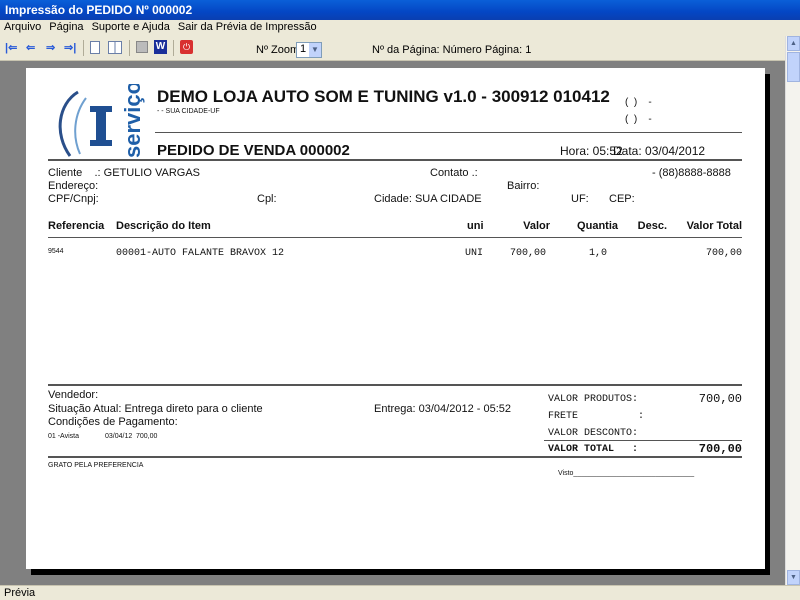 The height and width of the screenshot is (600, 800). What do you see at coordinates (50, 47) in the screenshot?
I see `next-page-icon: ⇒` at bounding box center [50, 47].